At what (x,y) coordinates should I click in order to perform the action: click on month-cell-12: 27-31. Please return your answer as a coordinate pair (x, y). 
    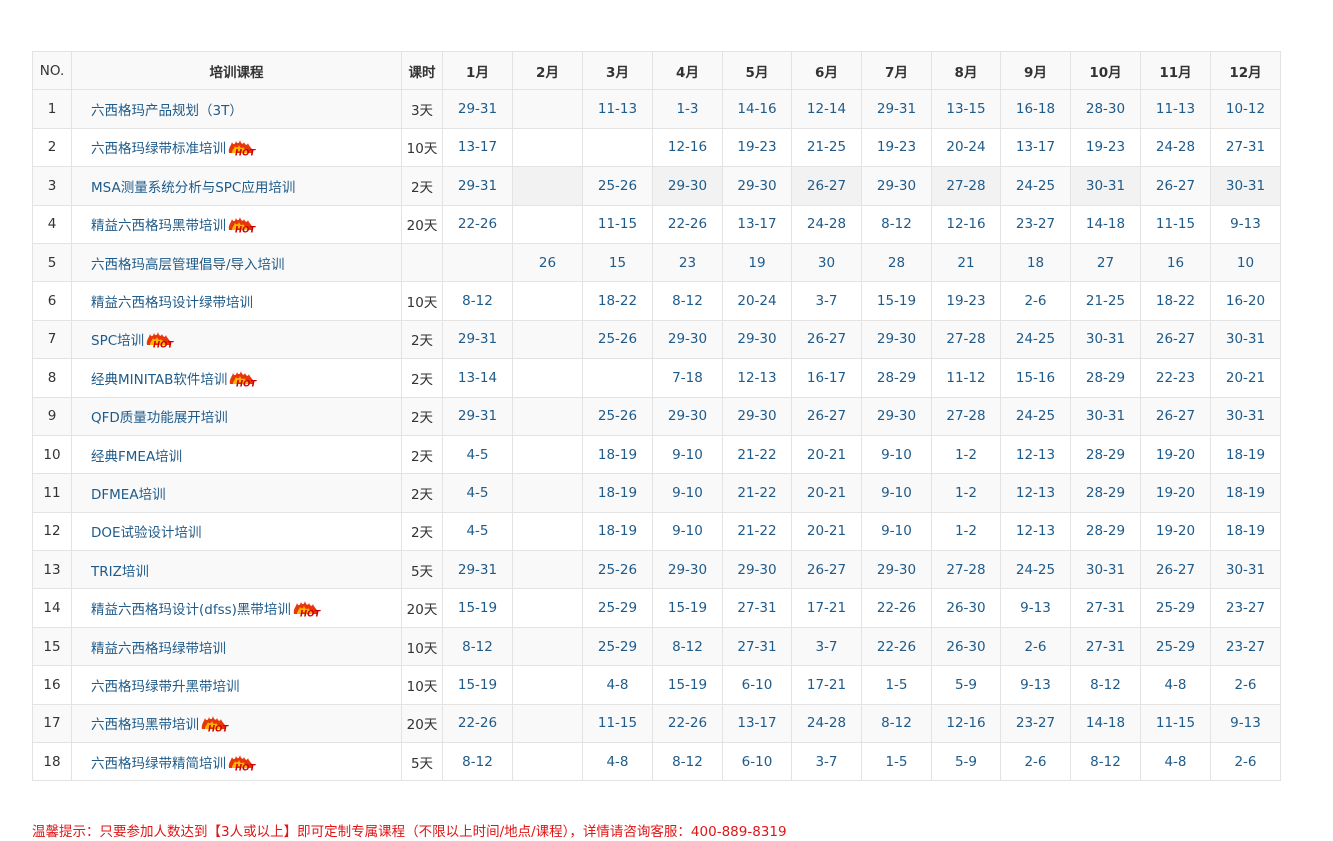
    Looking at the image, I should click on (1245, 147).